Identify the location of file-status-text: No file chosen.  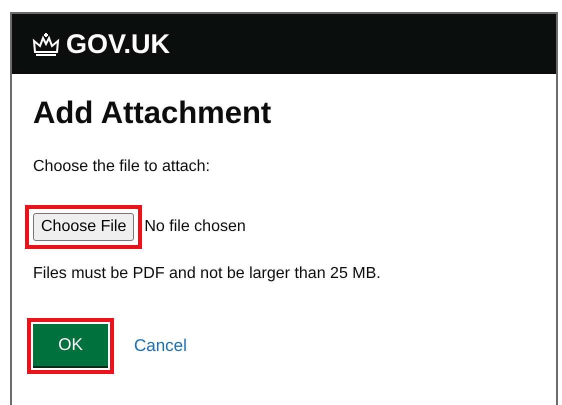
(195, 226).